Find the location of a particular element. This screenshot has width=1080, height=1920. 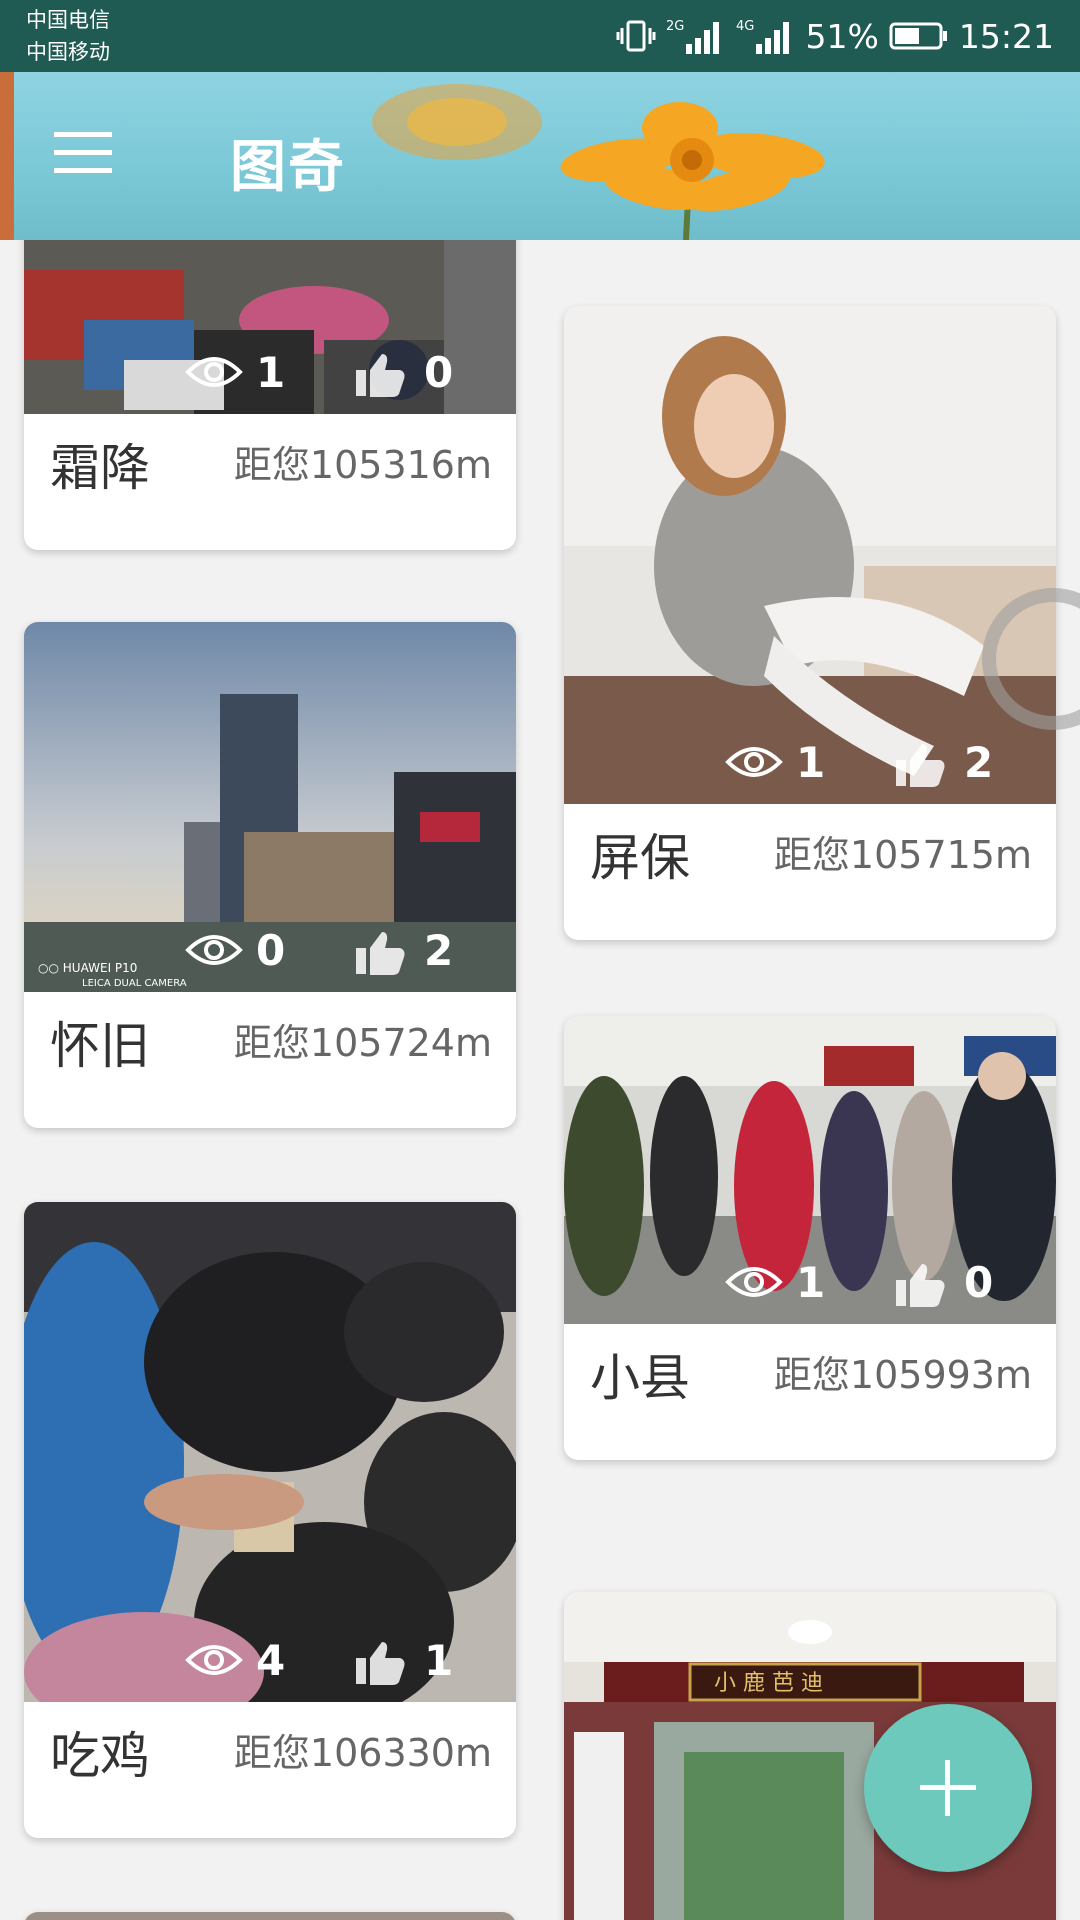

card-title: 小县 is located at coordinates (640, 1378).